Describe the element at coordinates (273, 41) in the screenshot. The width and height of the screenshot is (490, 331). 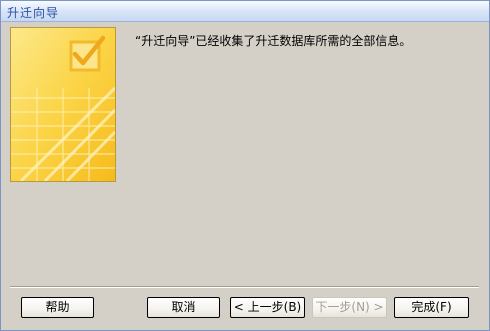
I see `wizard-message: “升迁向导”已经收集了升迁数据库所需的全部信息。` at that location.